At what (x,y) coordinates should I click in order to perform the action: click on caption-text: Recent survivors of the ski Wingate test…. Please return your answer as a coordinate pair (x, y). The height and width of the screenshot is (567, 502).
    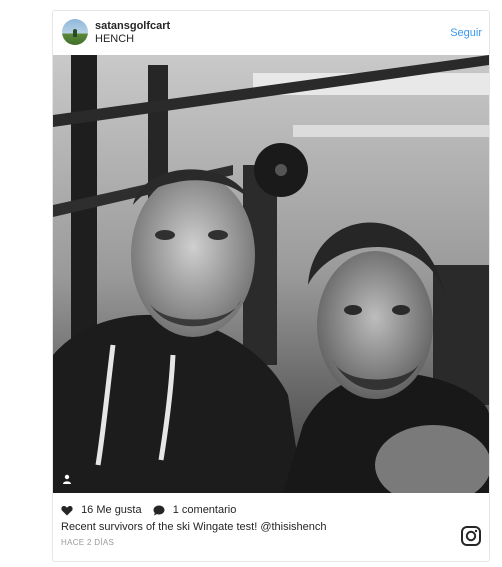
    Looking at the image, I should click on (161, 527).